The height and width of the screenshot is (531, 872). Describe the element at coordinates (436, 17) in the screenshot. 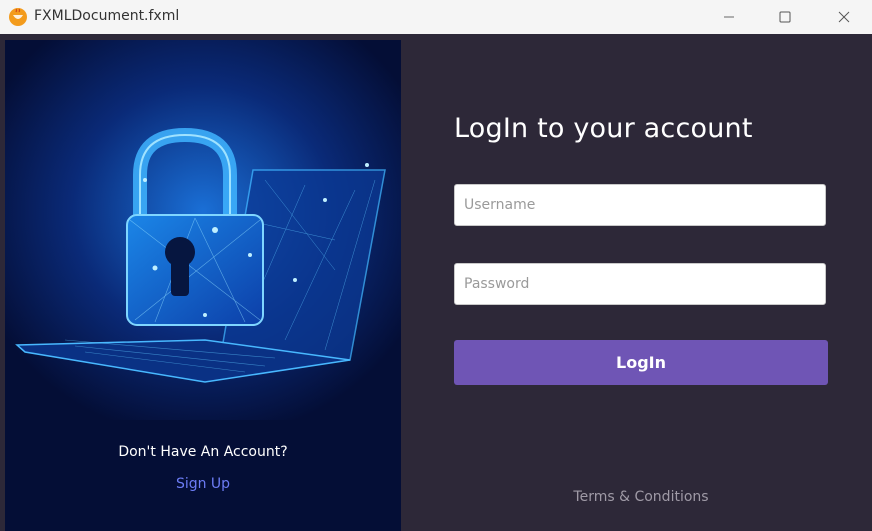

I see `title-bar: FXMLDocument.fxml` at that location.